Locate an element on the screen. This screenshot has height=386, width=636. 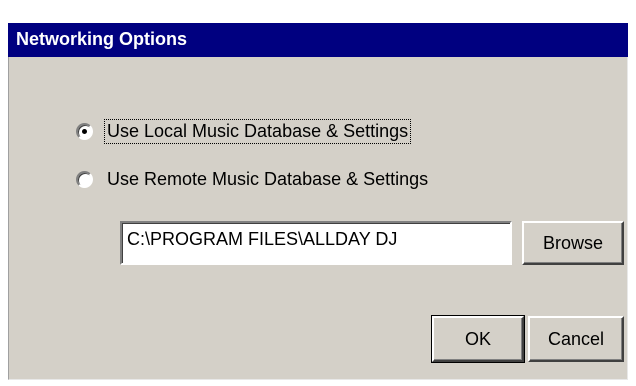
dialog-title: Networking Options is located at coordinates (101, 39).